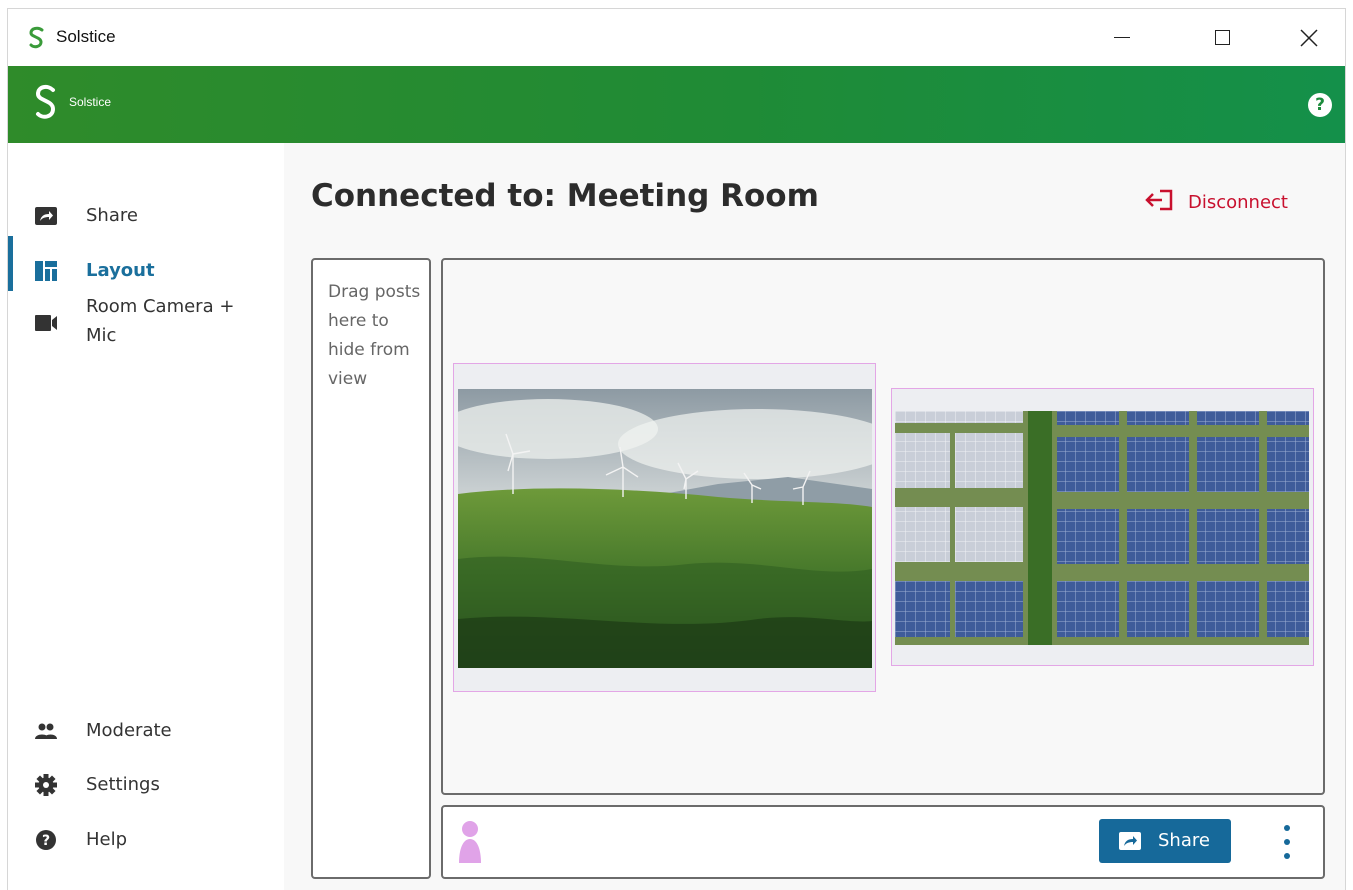 This screenshot has height=890, width=1353. What do you see at coordinates (120, 270) in the screenshot?
I see `sidebar-item-label: Layout` at bounding box center [120, 270].